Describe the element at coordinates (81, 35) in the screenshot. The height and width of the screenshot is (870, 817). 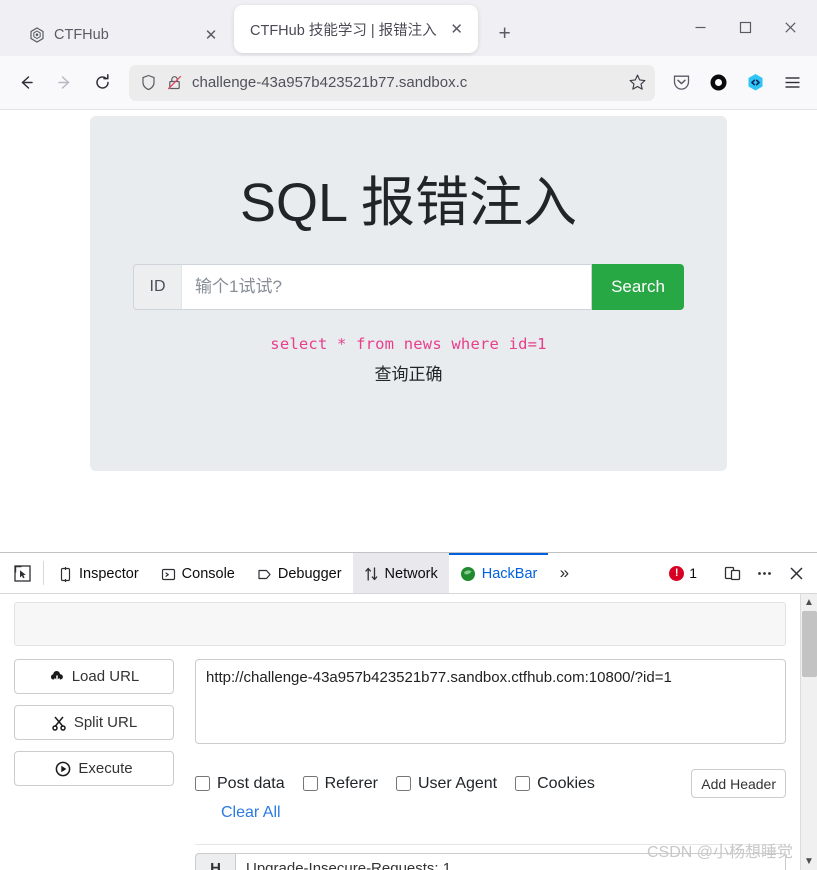
I see `tab-title: CTFHub` at that location.